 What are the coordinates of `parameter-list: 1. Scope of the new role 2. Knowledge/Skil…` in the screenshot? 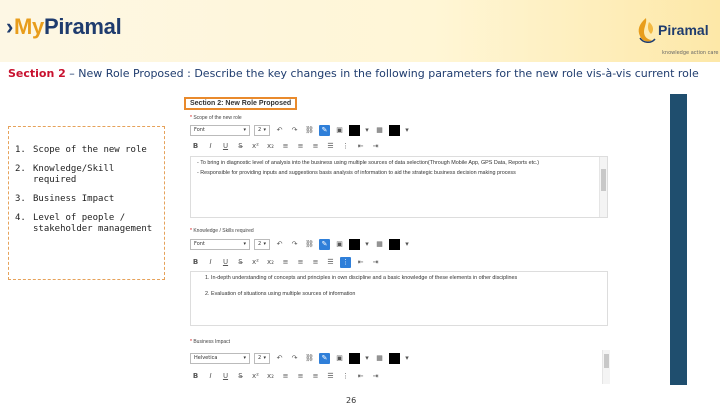 It's located at (86, 203).